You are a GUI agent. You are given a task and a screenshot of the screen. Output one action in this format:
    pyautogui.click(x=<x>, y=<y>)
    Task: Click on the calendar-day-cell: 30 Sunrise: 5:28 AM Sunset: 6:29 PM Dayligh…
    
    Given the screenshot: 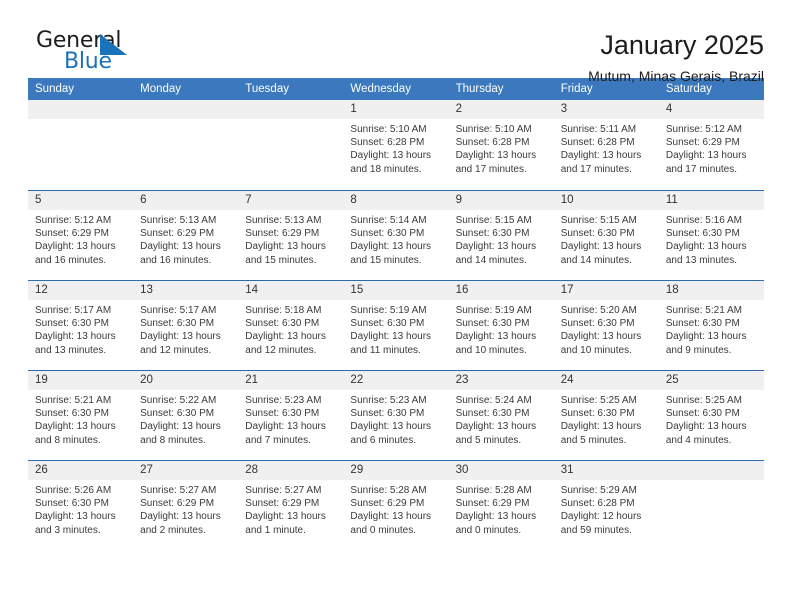 What is the action you would take?
    pyautogui.click(x=501, y=505)
    